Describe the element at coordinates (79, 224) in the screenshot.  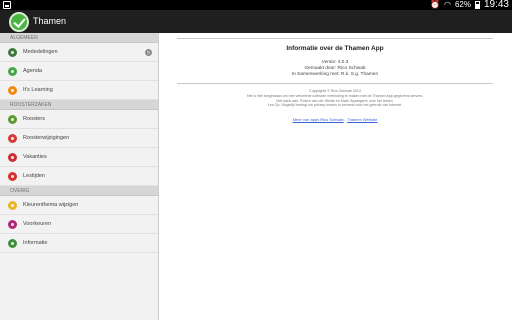
I see `nav-item-voorkeuren: Voorkeuren` at that location.